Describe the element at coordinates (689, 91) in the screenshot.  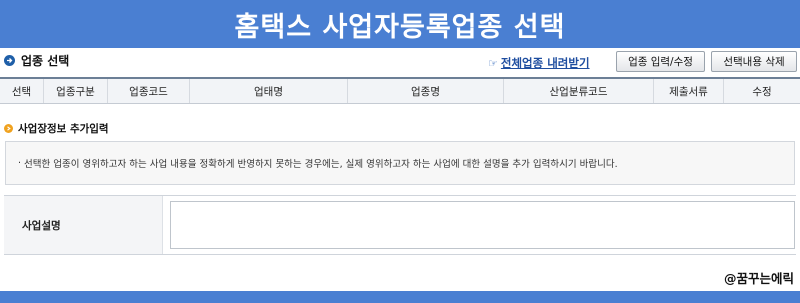
I see `col-documents: 제출서류` at that location.